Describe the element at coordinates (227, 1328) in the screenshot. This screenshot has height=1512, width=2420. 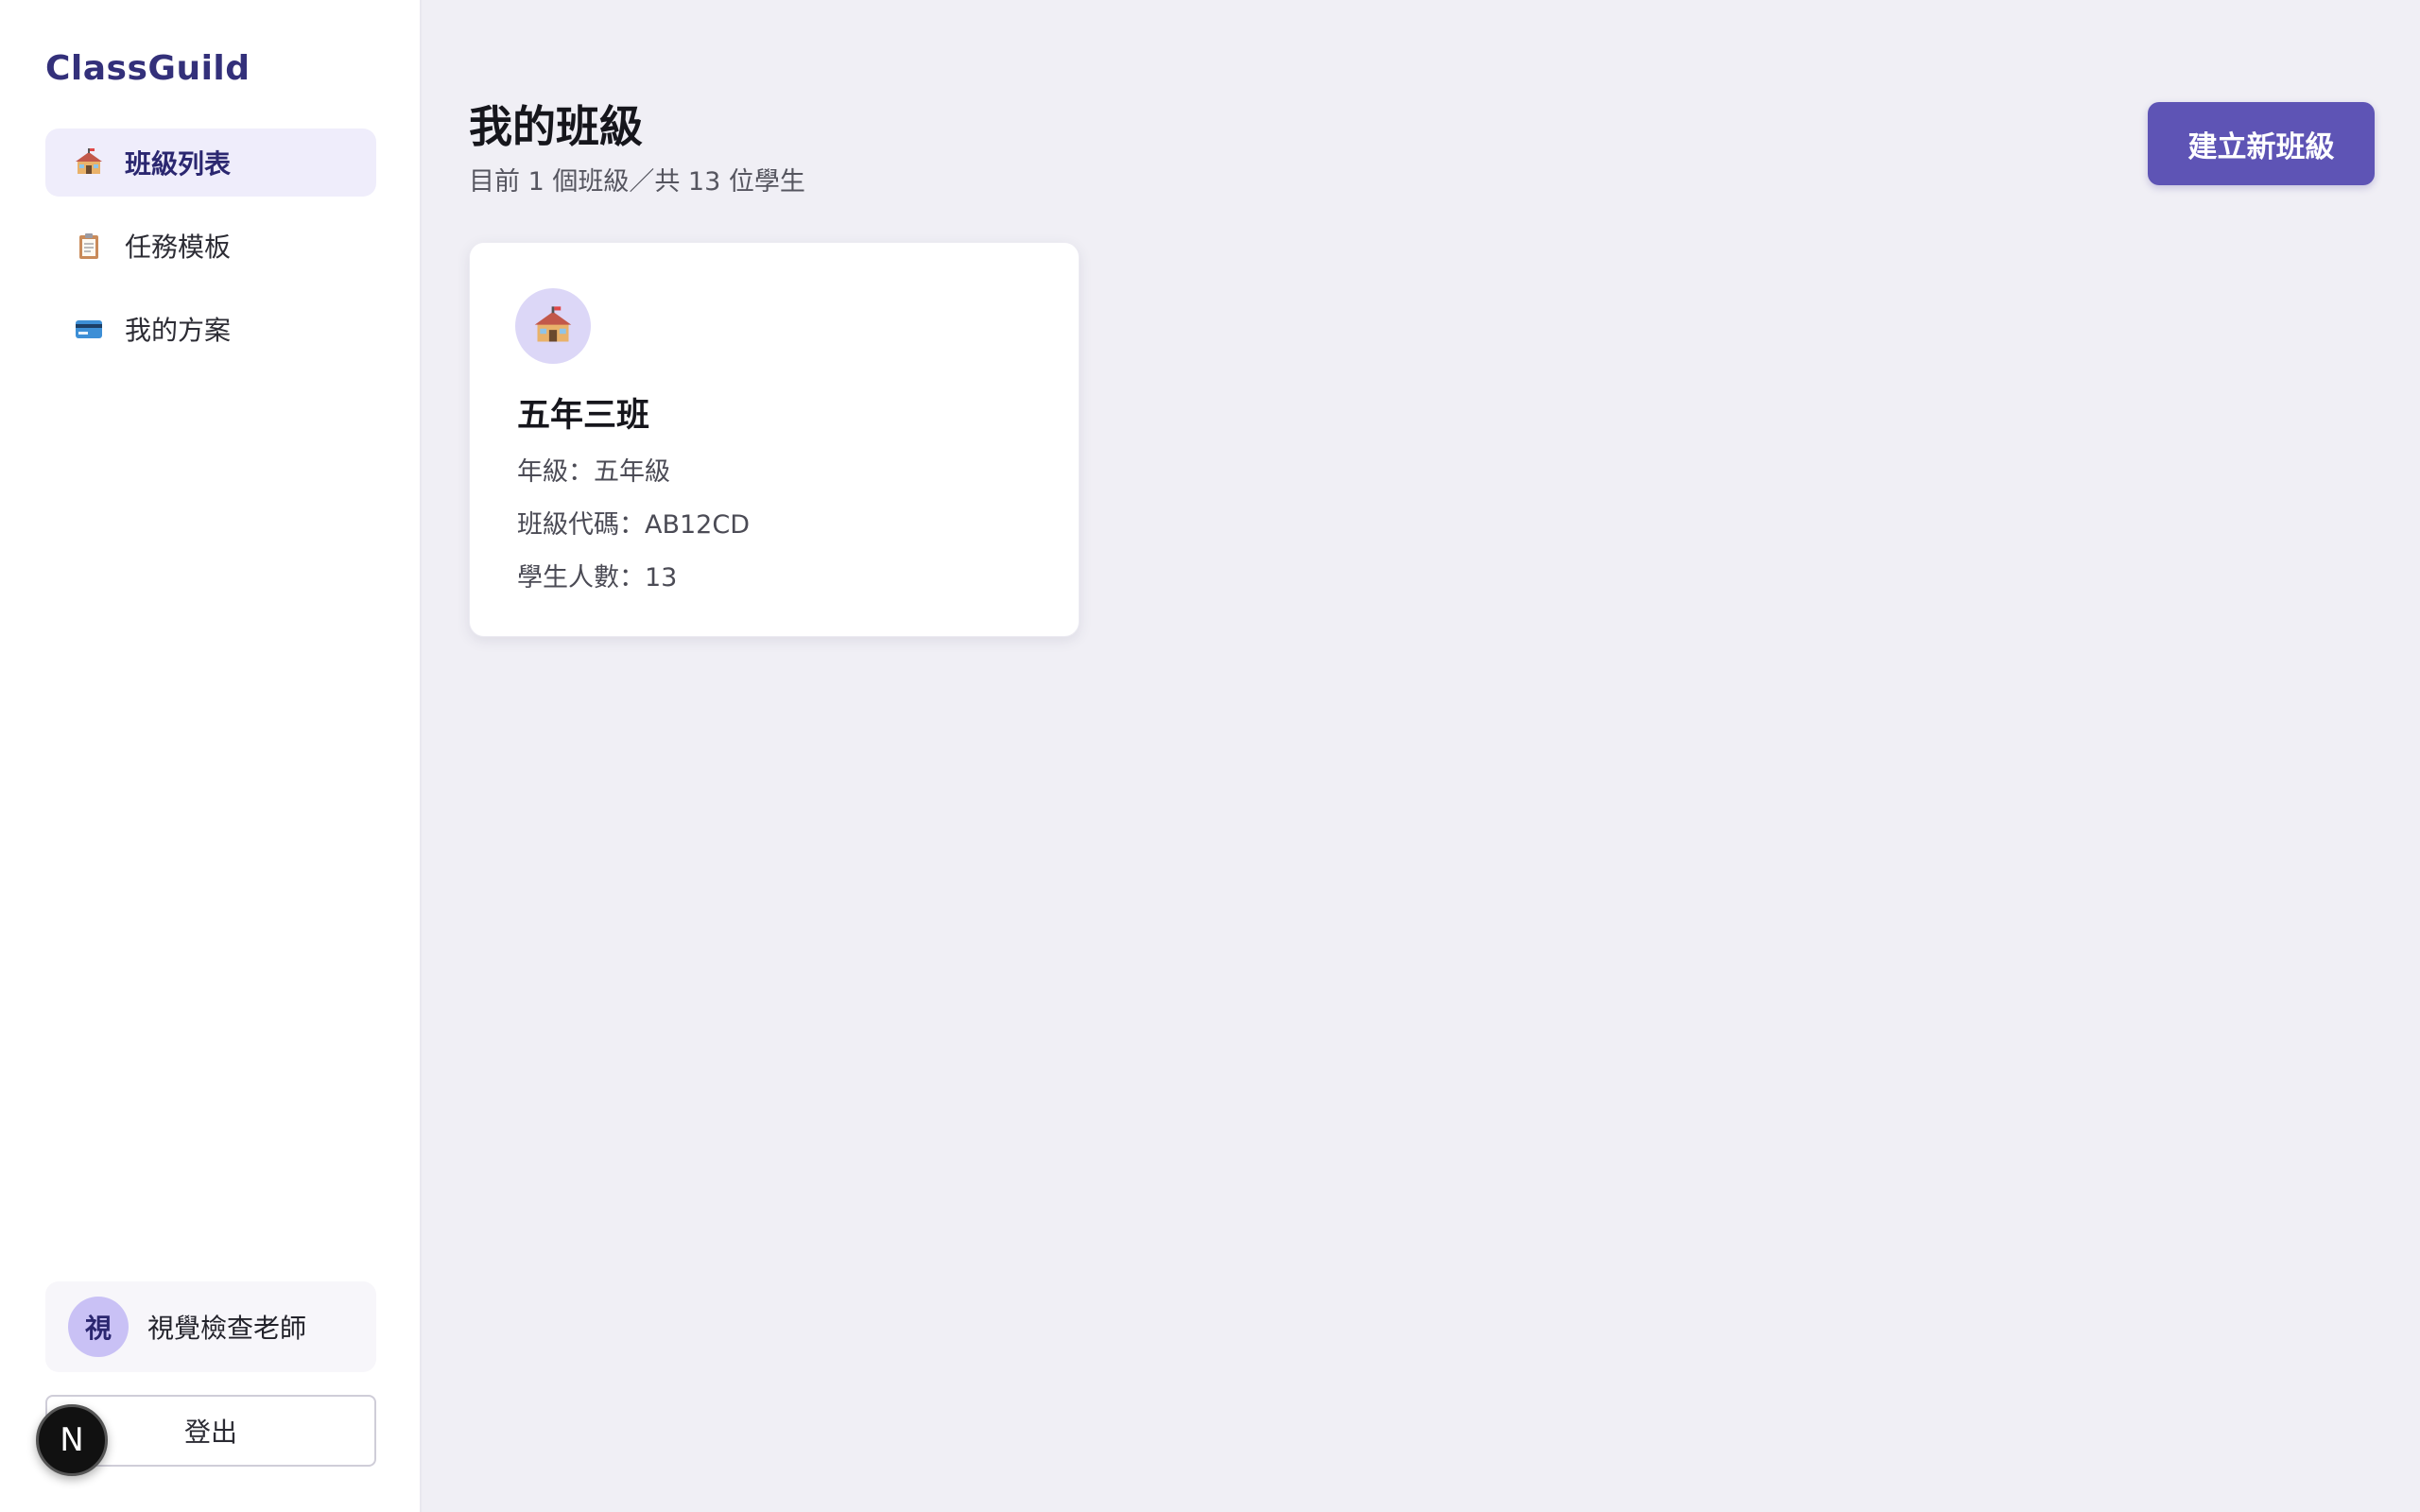
I see `user-name: 視覺檢查老師` at that location.